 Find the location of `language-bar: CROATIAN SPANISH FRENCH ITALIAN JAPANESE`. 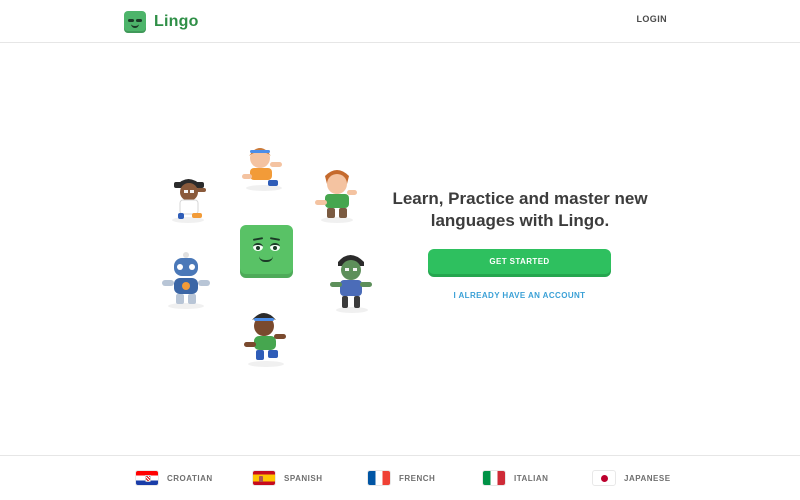

language-bar: CROATIAN SPANISH FRENCH ITALIAN JAPANESE is located at coordinates (400, 477).